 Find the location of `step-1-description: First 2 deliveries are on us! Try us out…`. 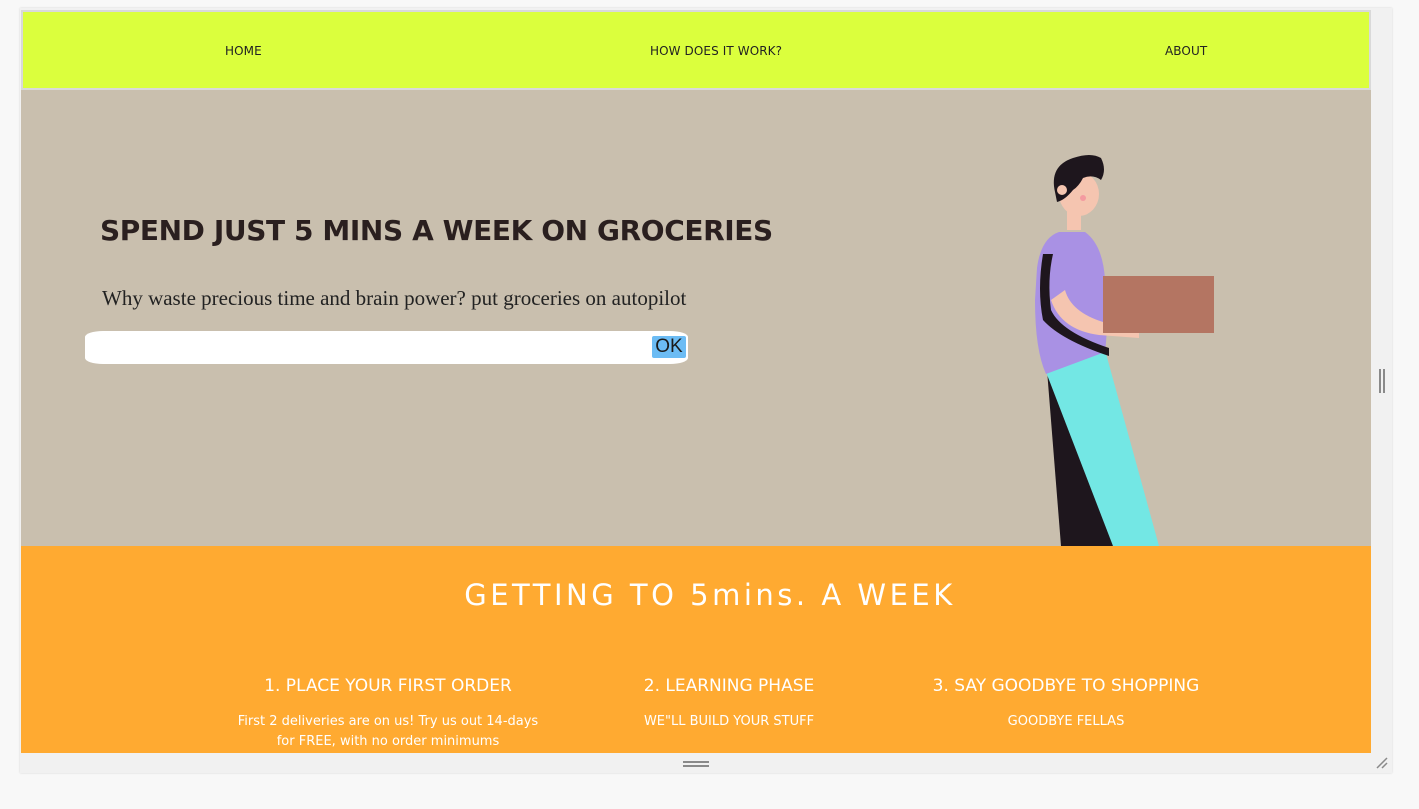

step-1-description: First 2 deliveries are on us! Try us out… is located at coordinates (388, 731).